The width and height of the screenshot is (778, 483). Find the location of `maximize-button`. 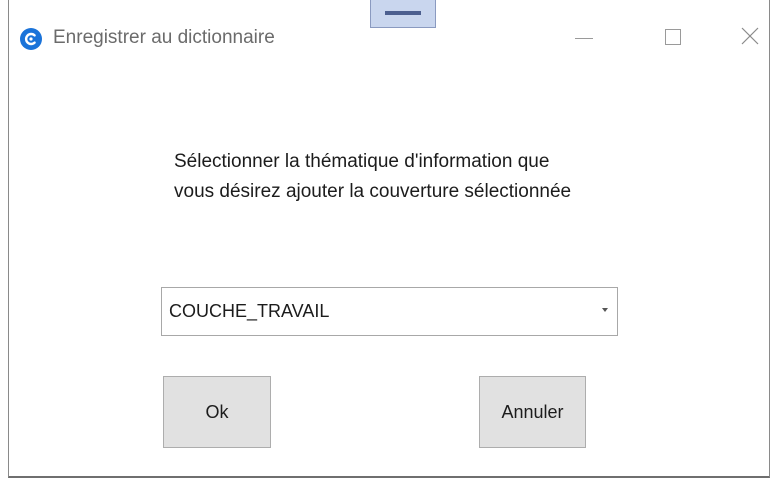

maximize-button is located at coordinates (674, 36).